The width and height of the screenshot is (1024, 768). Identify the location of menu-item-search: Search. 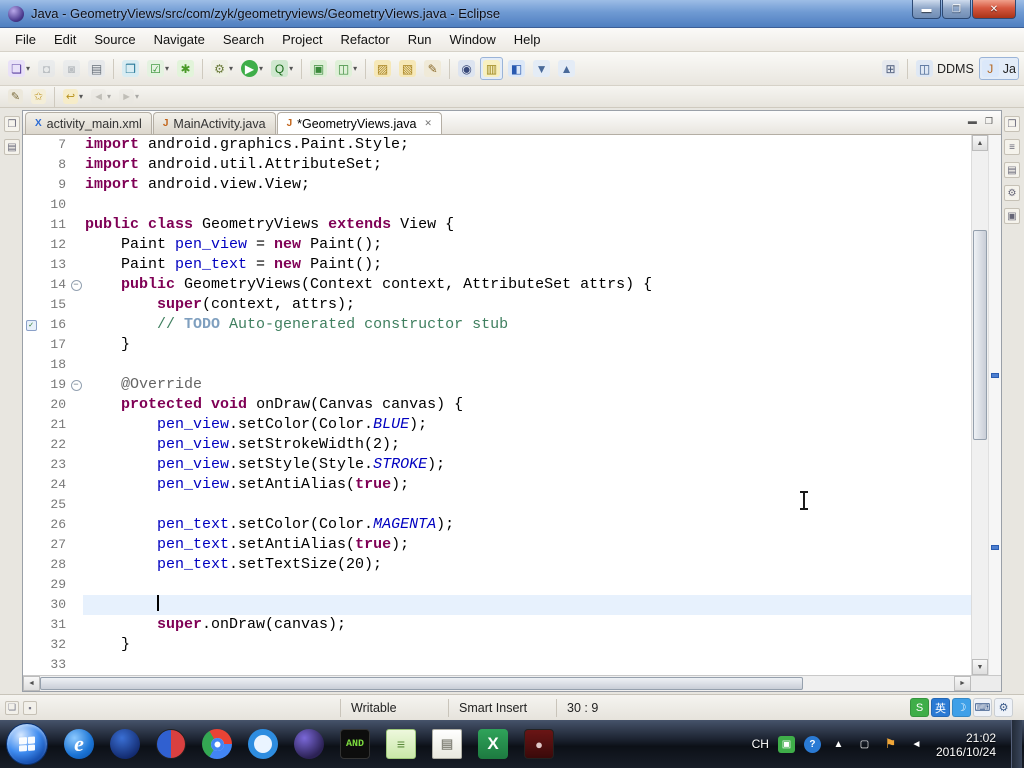
(243, 39).